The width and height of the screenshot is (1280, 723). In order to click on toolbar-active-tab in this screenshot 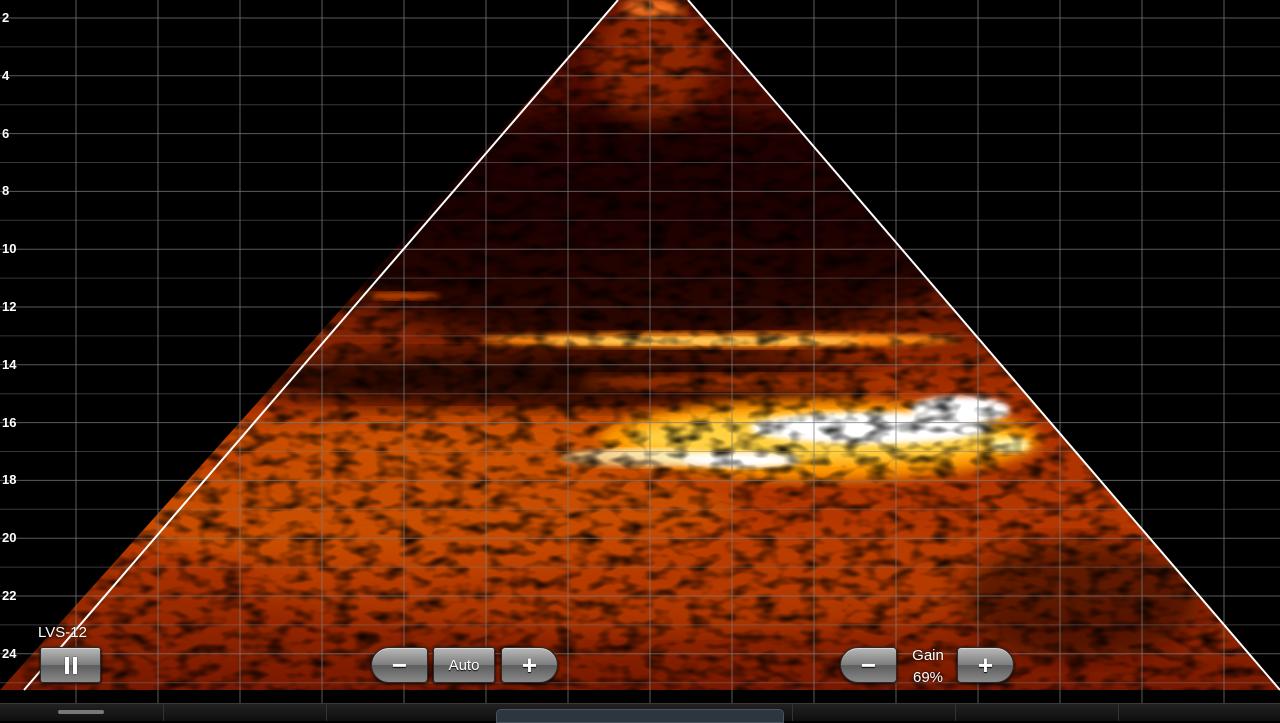, I will do `click(640, 716)`.